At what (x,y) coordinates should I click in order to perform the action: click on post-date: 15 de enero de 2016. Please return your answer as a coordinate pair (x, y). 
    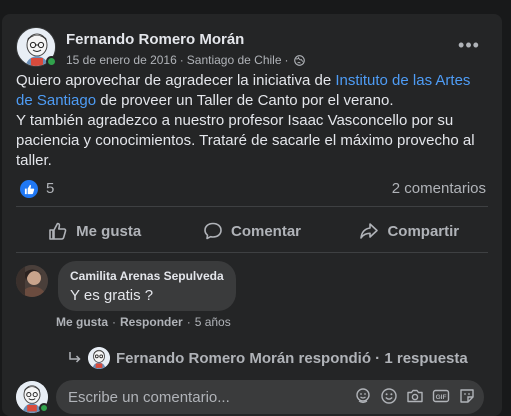
    Looking at the image, I should click on (121, 60).